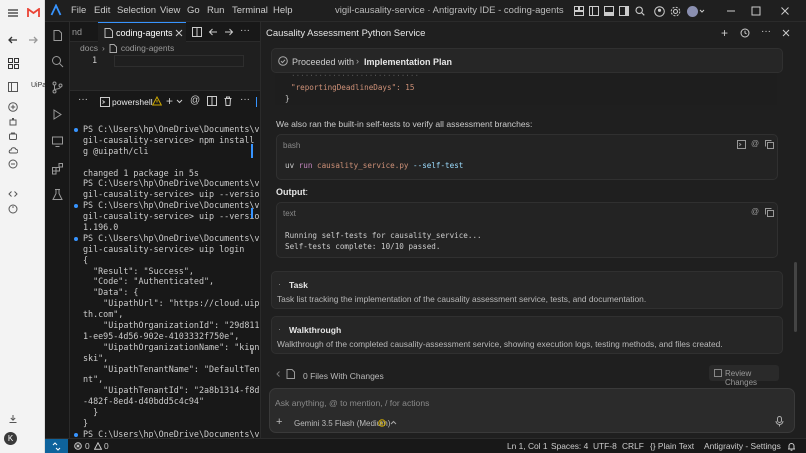  I want to click on profile-avatar: K, so click(10, 438).